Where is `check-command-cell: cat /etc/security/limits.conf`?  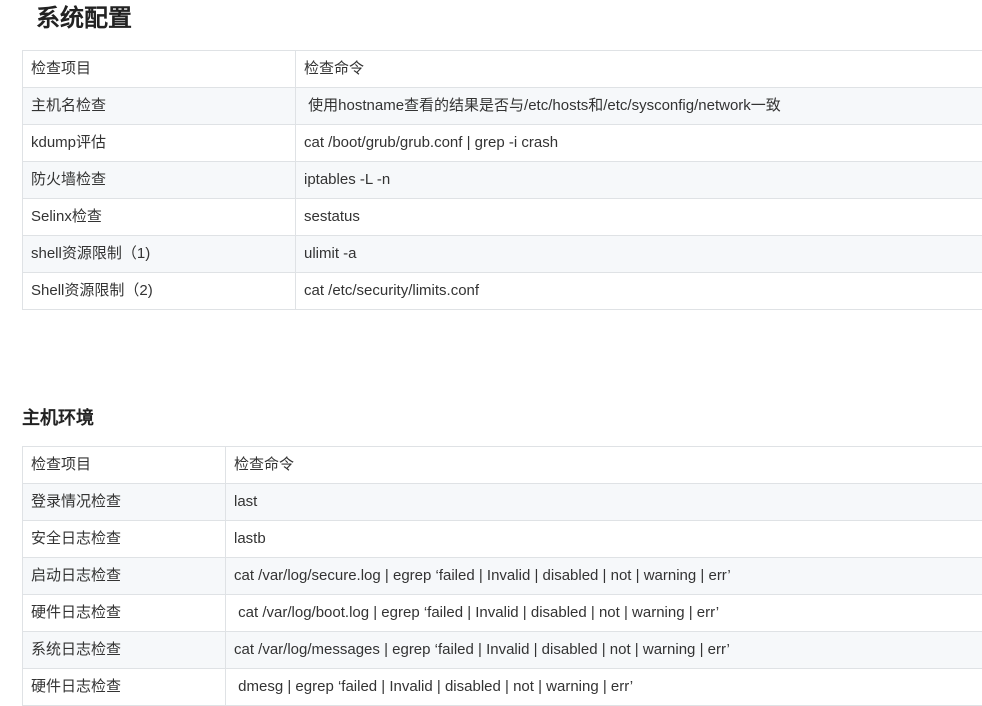
check-command-cell: cat /etc/security/limits.conf is located at coordinates (639, 291).